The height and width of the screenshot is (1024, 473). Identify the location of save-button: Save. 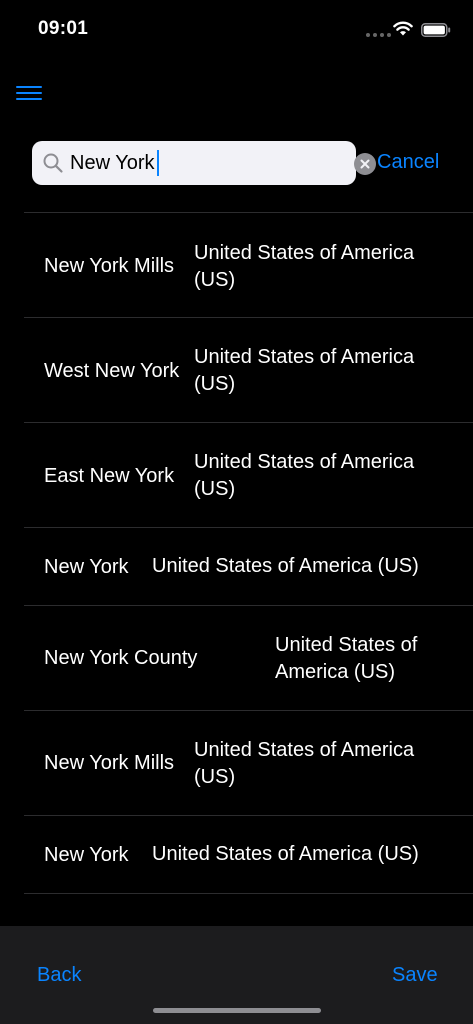
(415, 975).